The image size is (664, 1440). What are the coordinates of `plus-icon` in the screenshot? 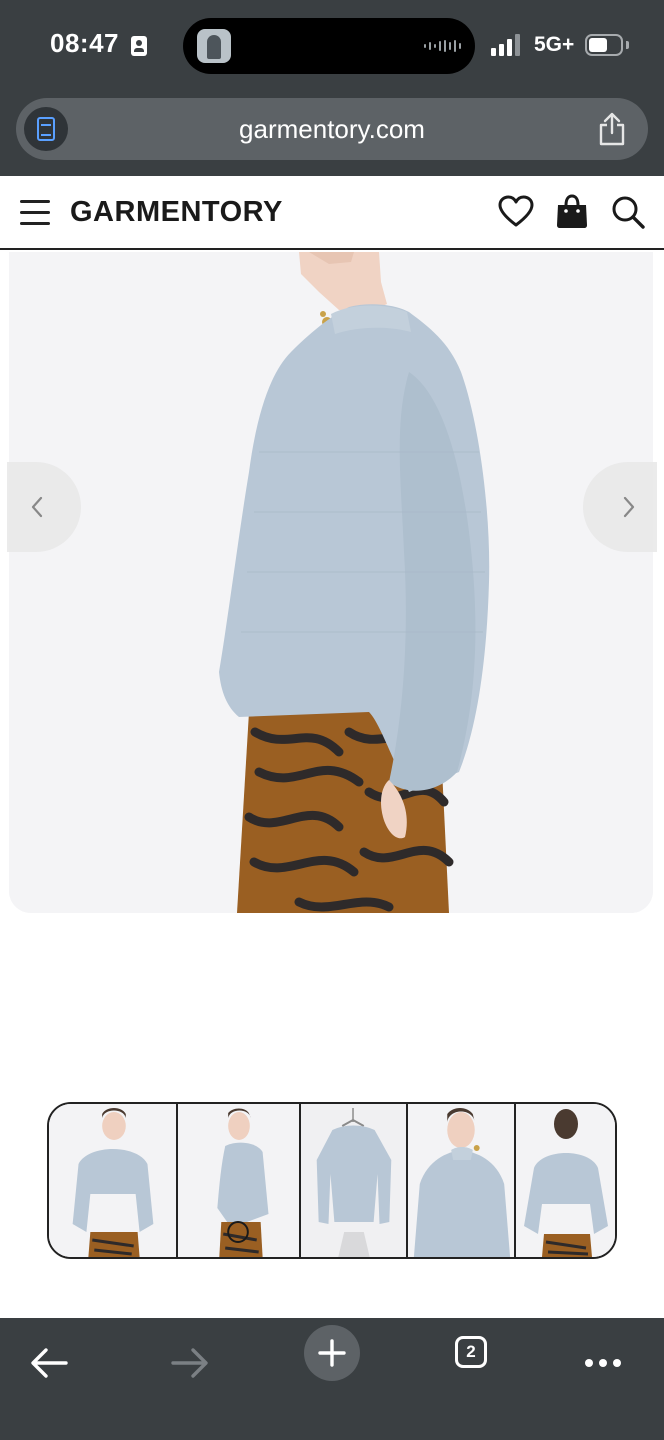 It's located at (332, 1353).